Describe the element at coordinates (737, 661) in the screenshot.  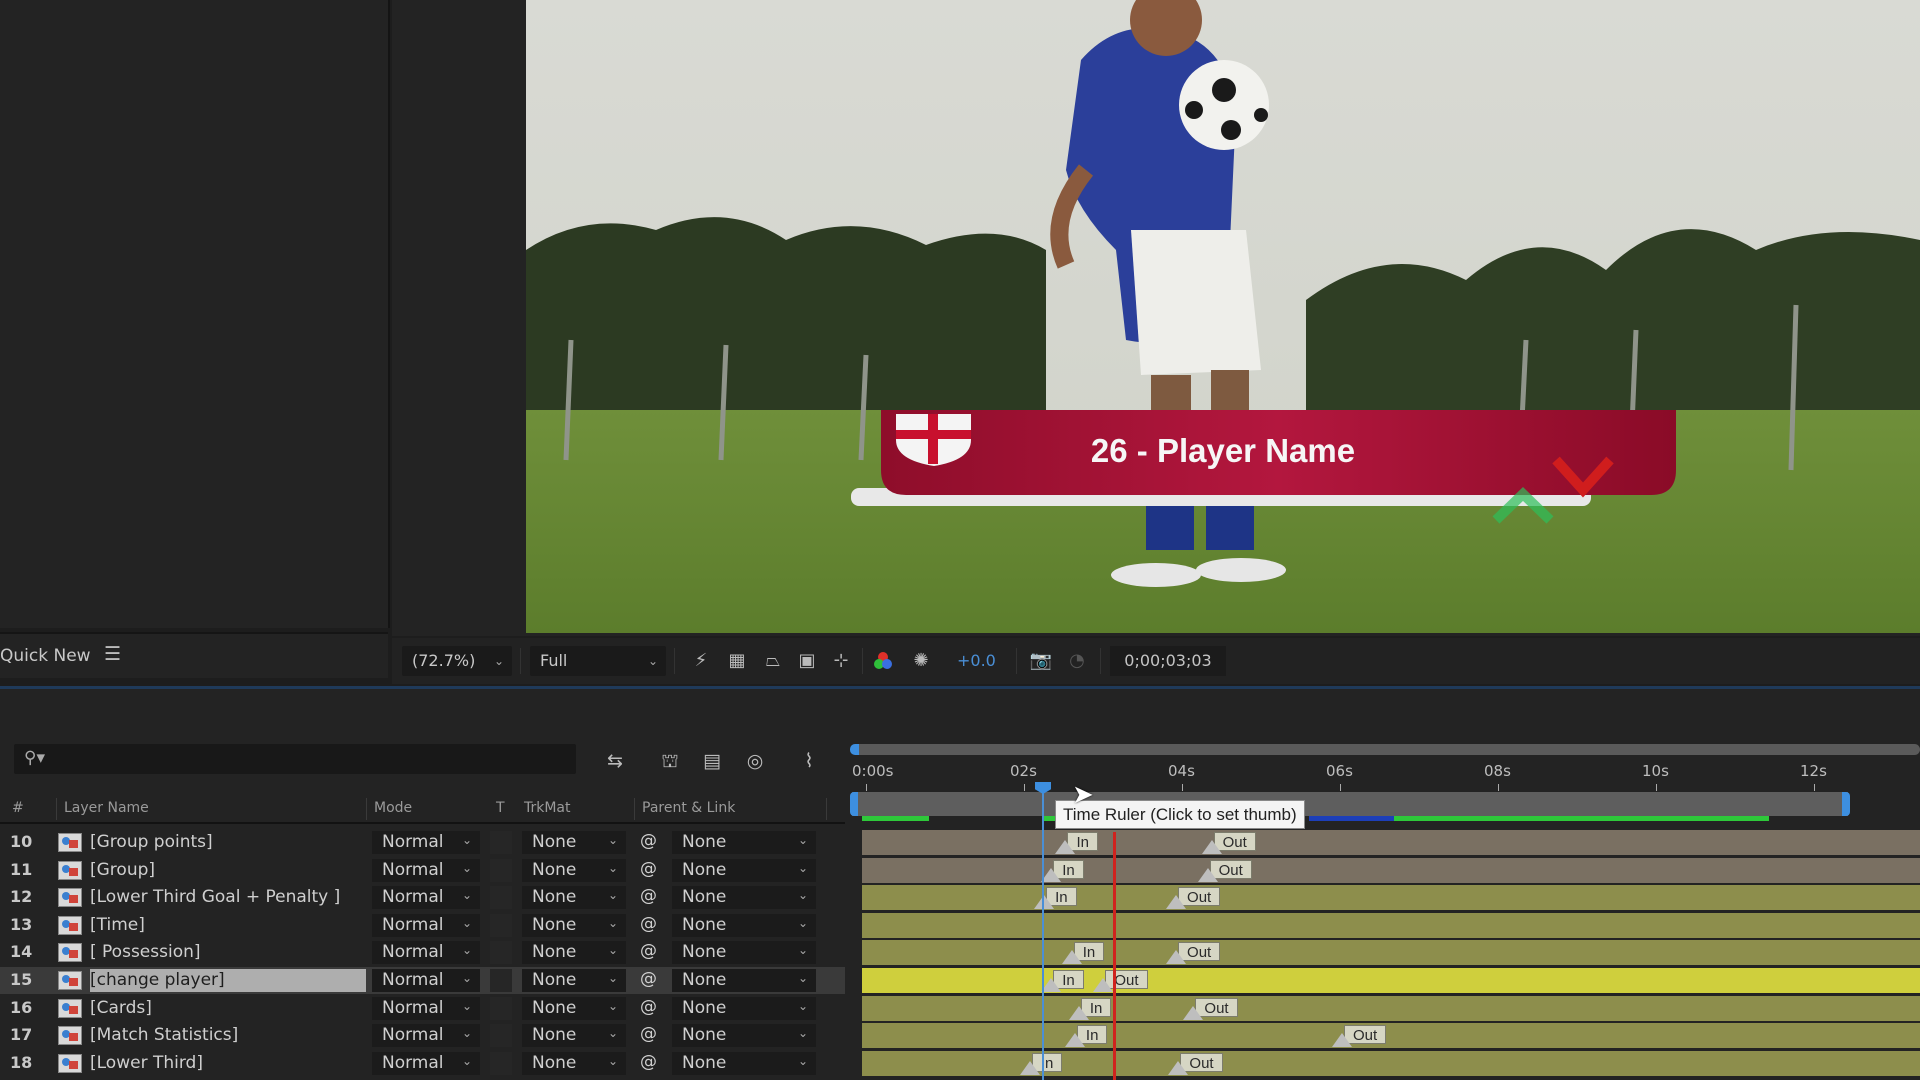
I see `transparency-grid-icon: ▦` at that location.